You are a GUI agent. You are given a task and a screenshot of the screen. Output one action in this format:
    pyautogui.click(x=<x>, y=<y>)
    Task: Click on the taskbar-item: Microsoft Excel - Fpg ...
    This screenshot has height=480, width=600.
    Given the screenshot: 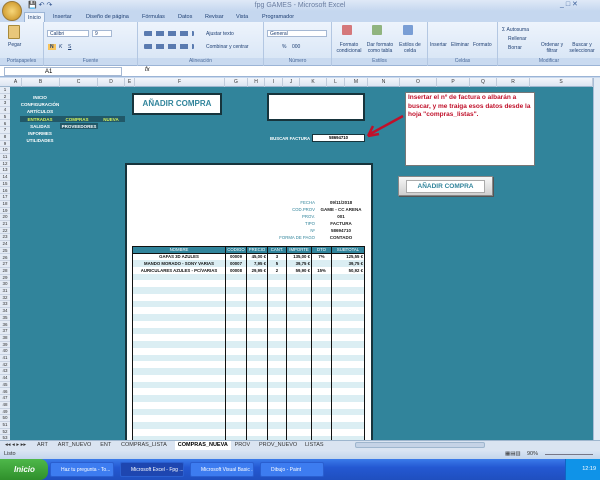 What is the action you would take?
    pyautogui.click(x=152, y=469)
    